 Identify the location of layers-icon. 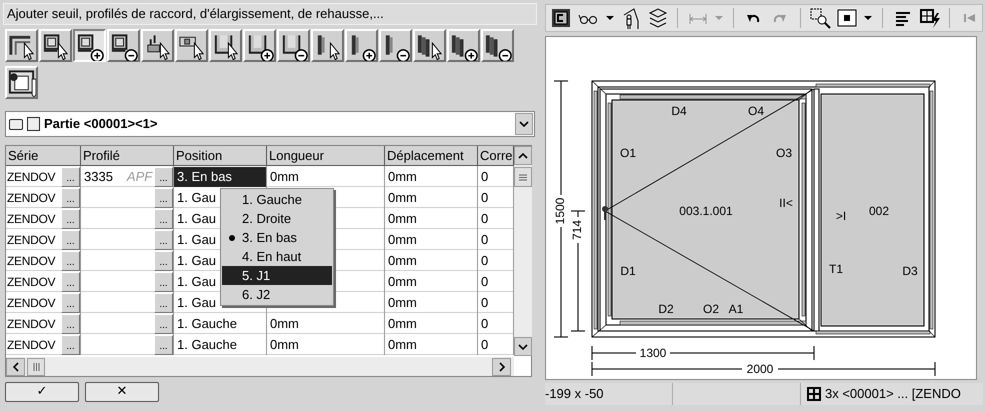
(657, 18).